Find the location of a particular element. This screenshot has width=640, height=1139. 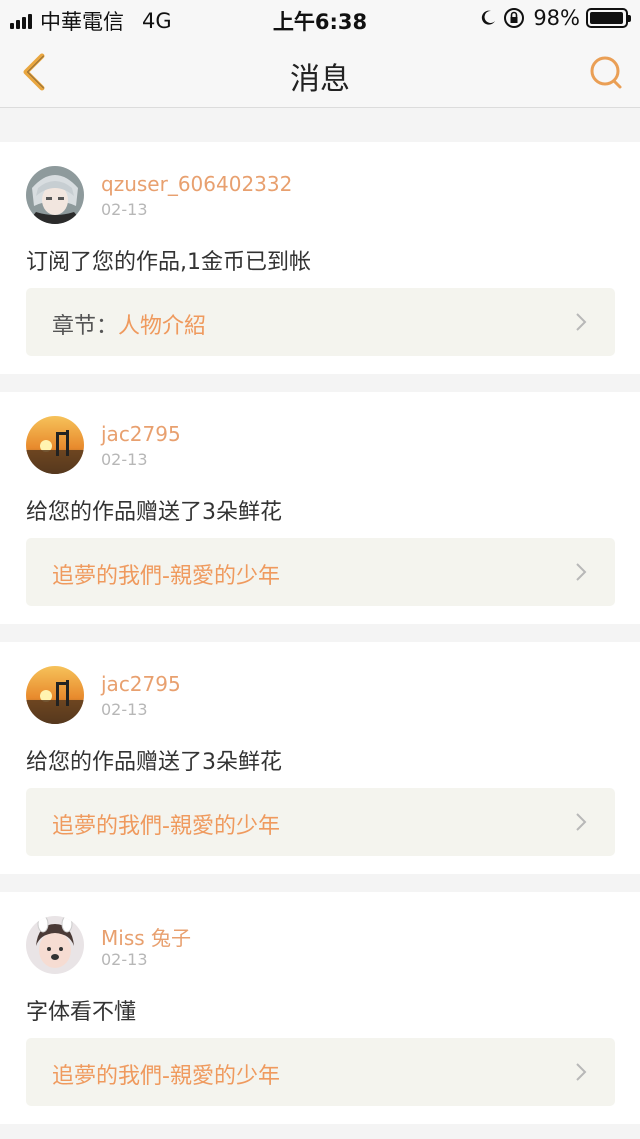

battery-percent: 98% is located at coordinates (556, 18).